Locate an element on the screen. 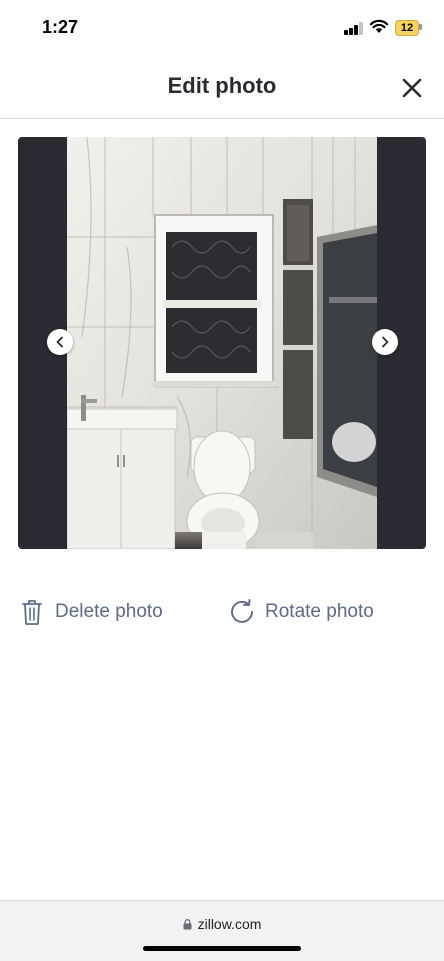 This screenshot has width=444, height=961. battery-level: 12 is located at coordinates (407, 28).